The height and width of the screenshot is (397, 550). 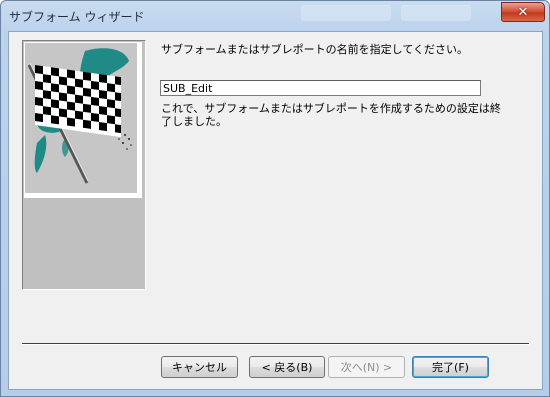 I want to click on cancel-button: キャンセル, so click(x=199, y=367).